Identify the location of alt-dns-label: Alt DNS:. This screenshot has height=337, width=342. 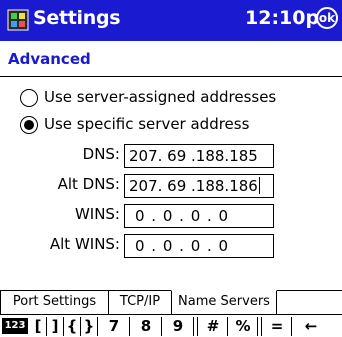
(88, 184).